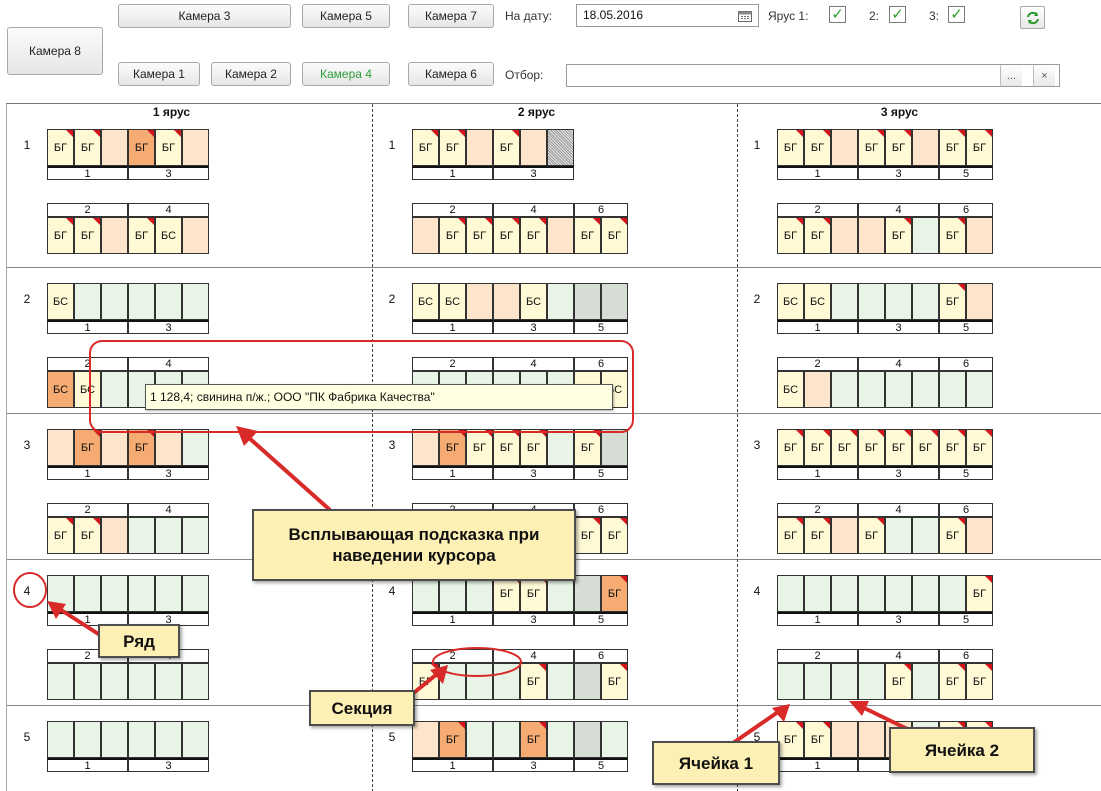 The width and height of the screenshot is (1101, 791). I want to click on tier-2-checkbox: ✓, so click(897, 14).